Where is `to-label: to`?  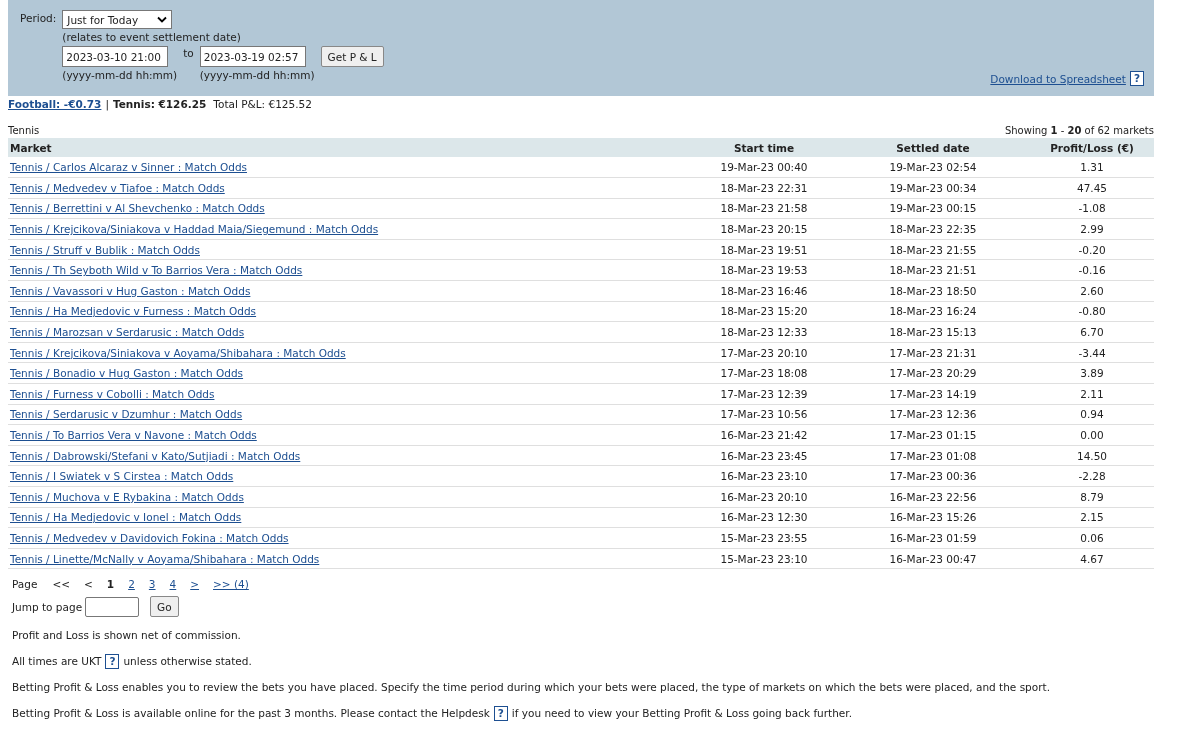 to-label: to is located at coordinates (188, 52).